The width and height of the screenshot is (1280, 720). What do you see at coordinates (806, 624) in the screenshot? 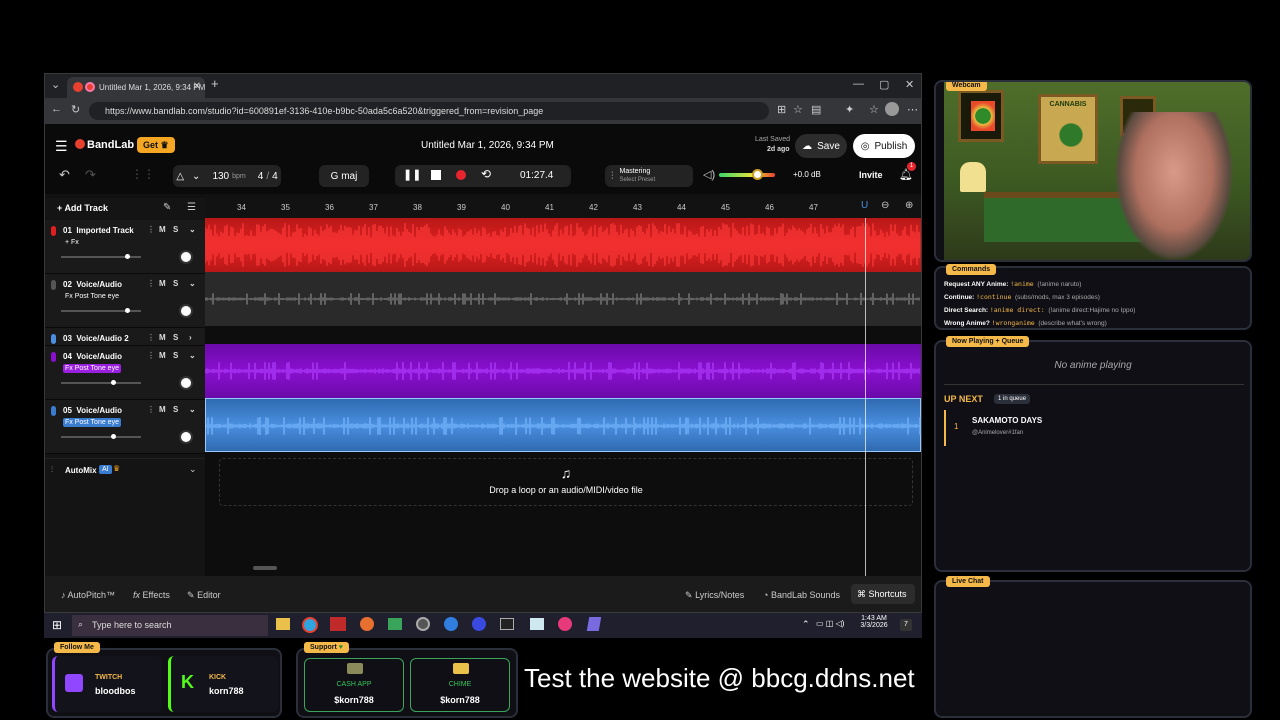
I see `tray-chevron-icon: ⌃` at bounding box center [806, 624].